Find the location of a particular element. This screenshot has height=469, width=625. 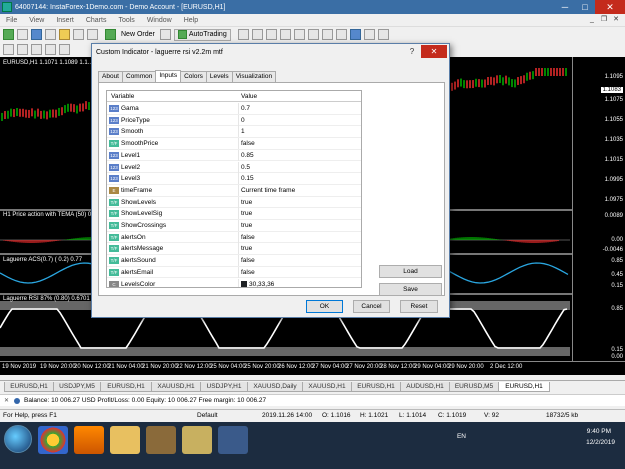

horizontal-line-icon is located at coordinates (50, 49).